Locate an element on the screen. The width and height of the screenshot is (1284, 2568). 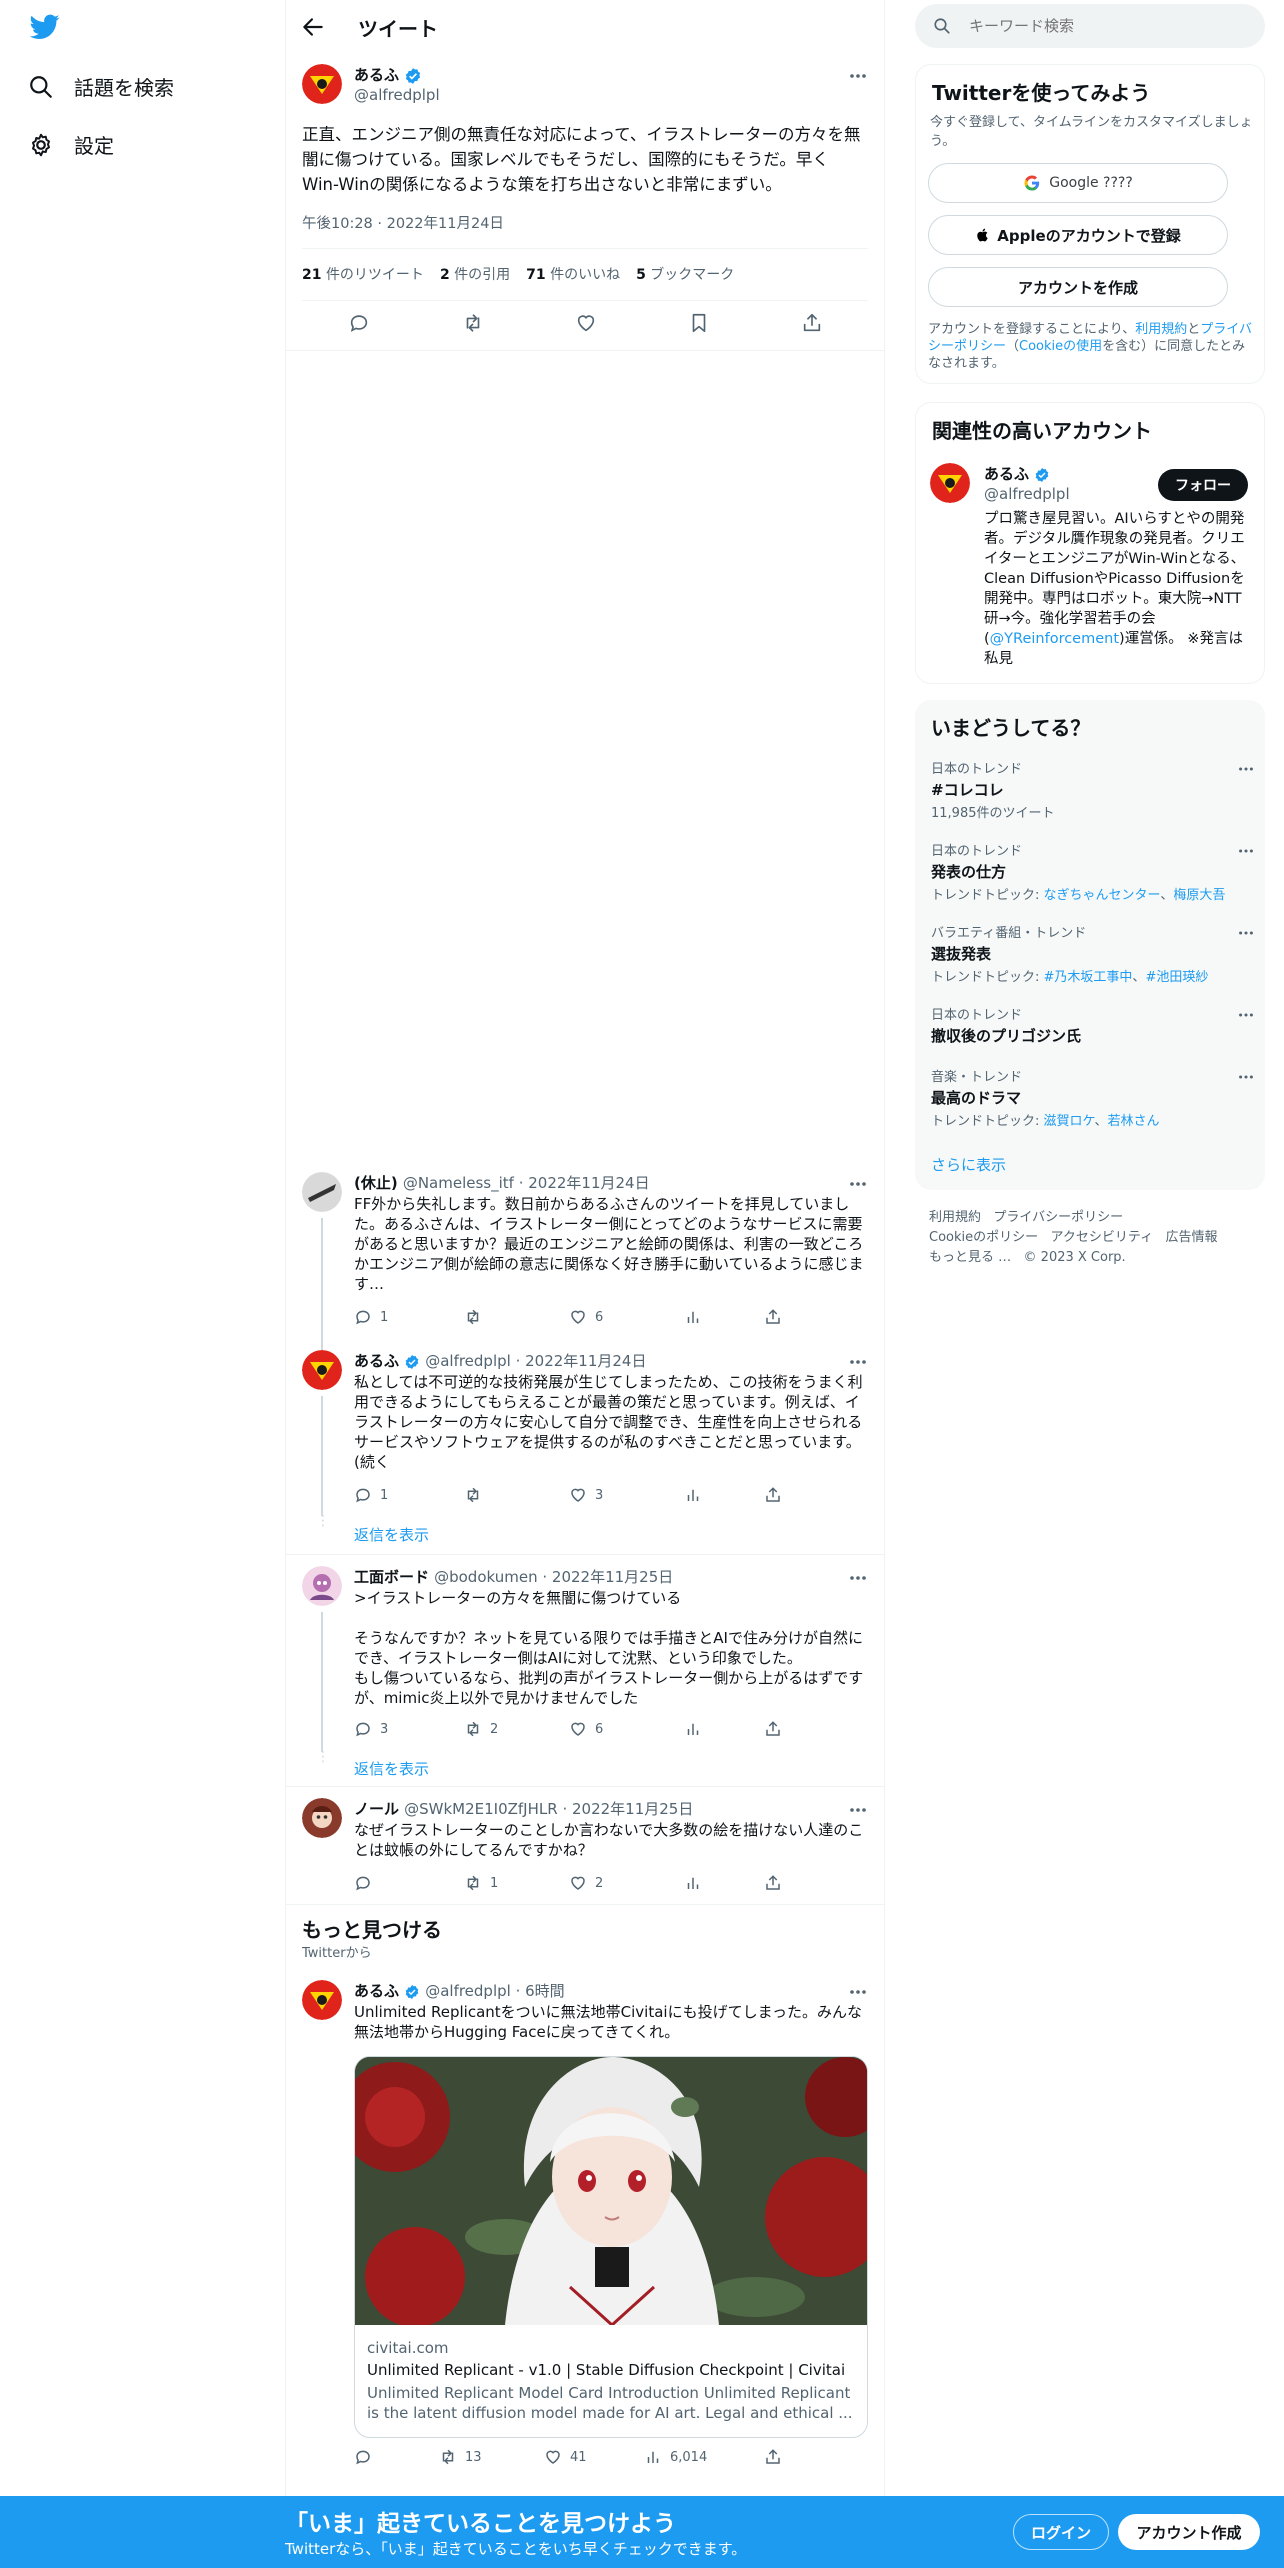
author-name: あるふ is located at coordinates (376, 75).